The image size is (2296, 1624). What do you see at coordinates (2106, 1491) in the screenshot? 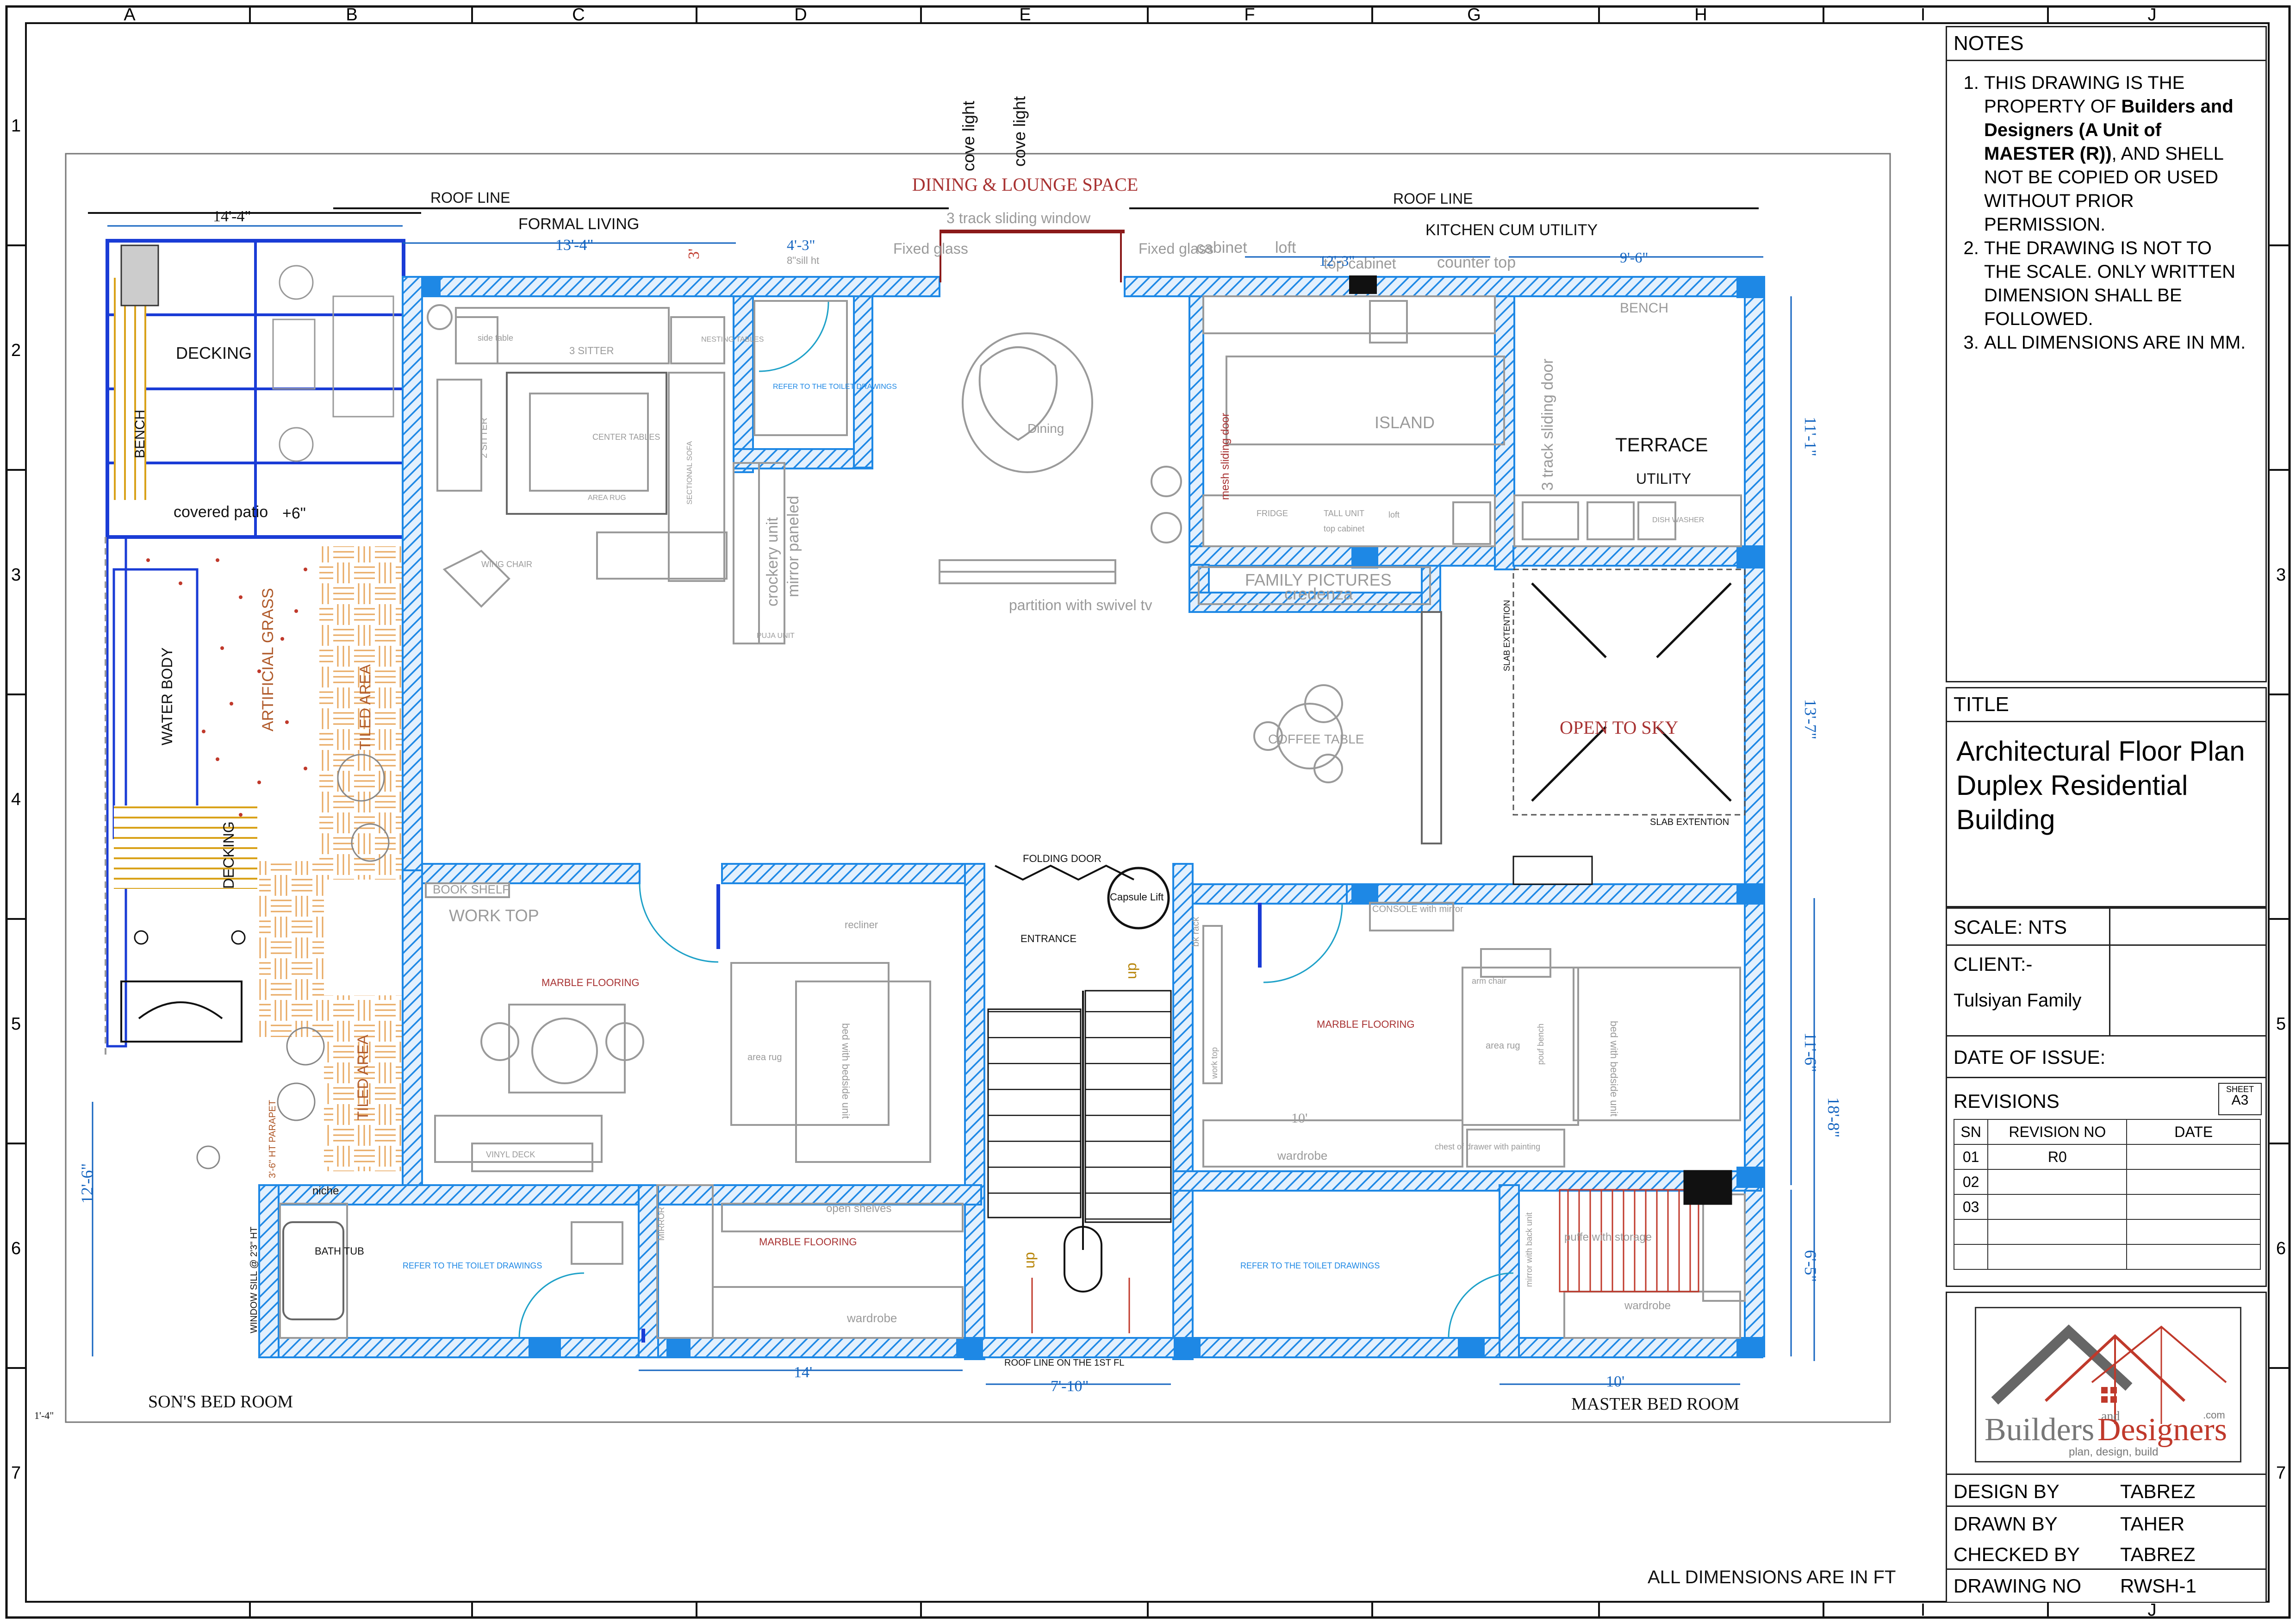
I see `design-by-row: DESIGN BY TABREZ` at bounding box center [2106, 1491].